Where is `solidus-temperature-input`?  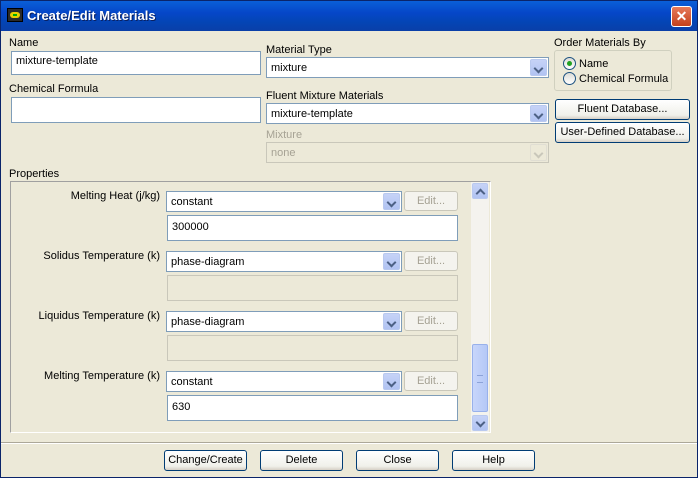 solidus-temperature-input is located at coordinates (312, 288).